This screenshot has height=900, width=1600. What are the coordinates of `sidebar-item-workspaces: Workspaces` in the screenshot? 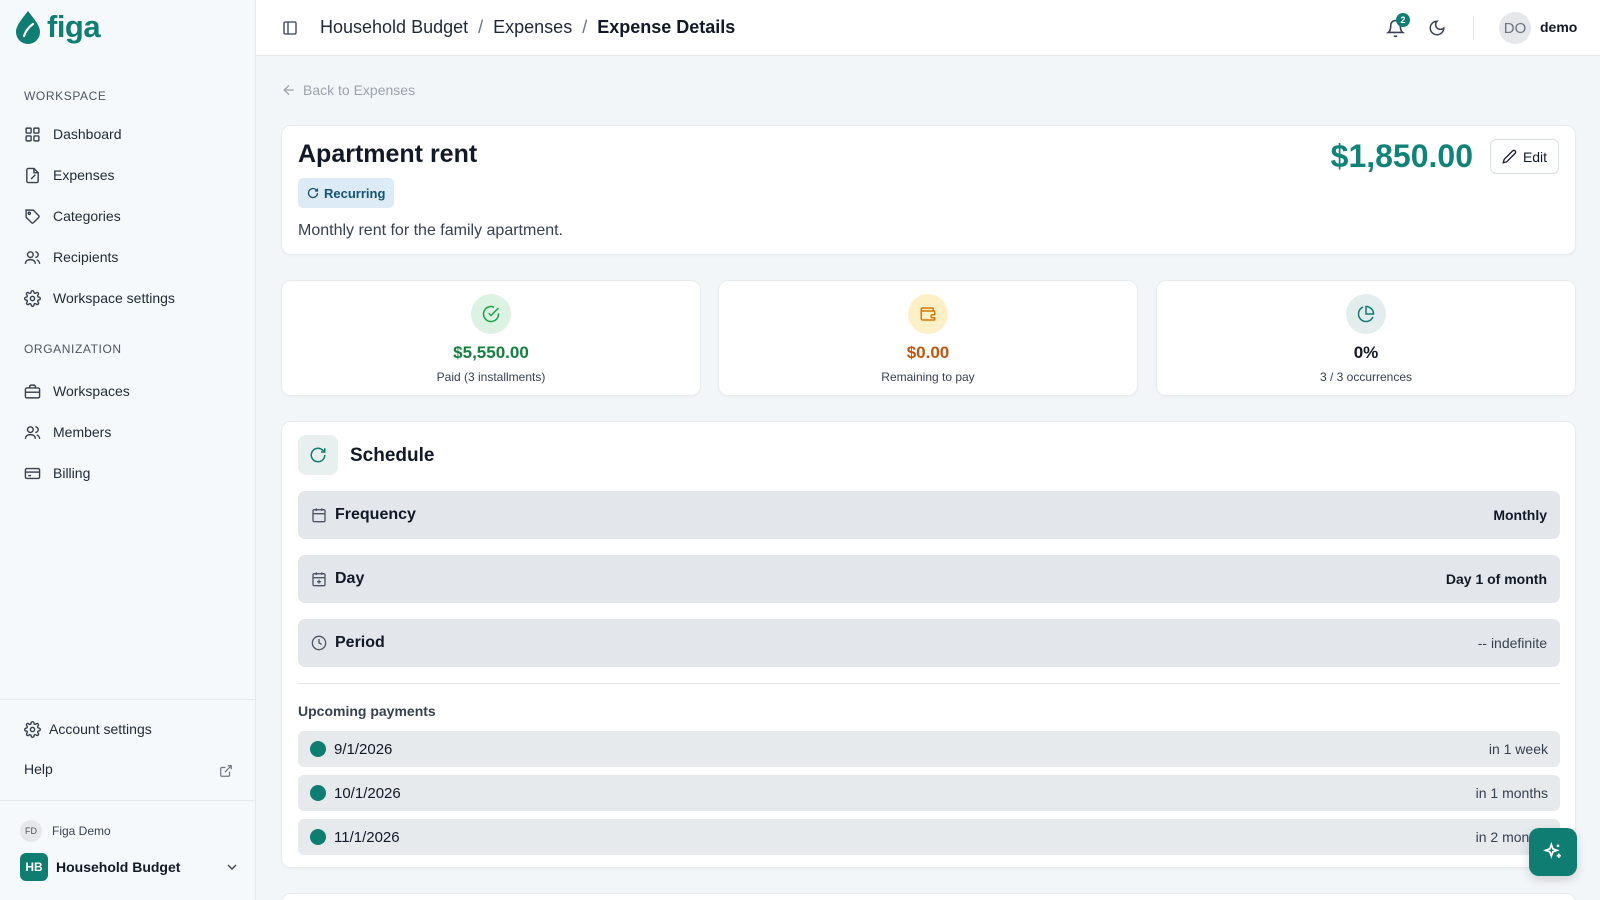 It's located at (128, 391).